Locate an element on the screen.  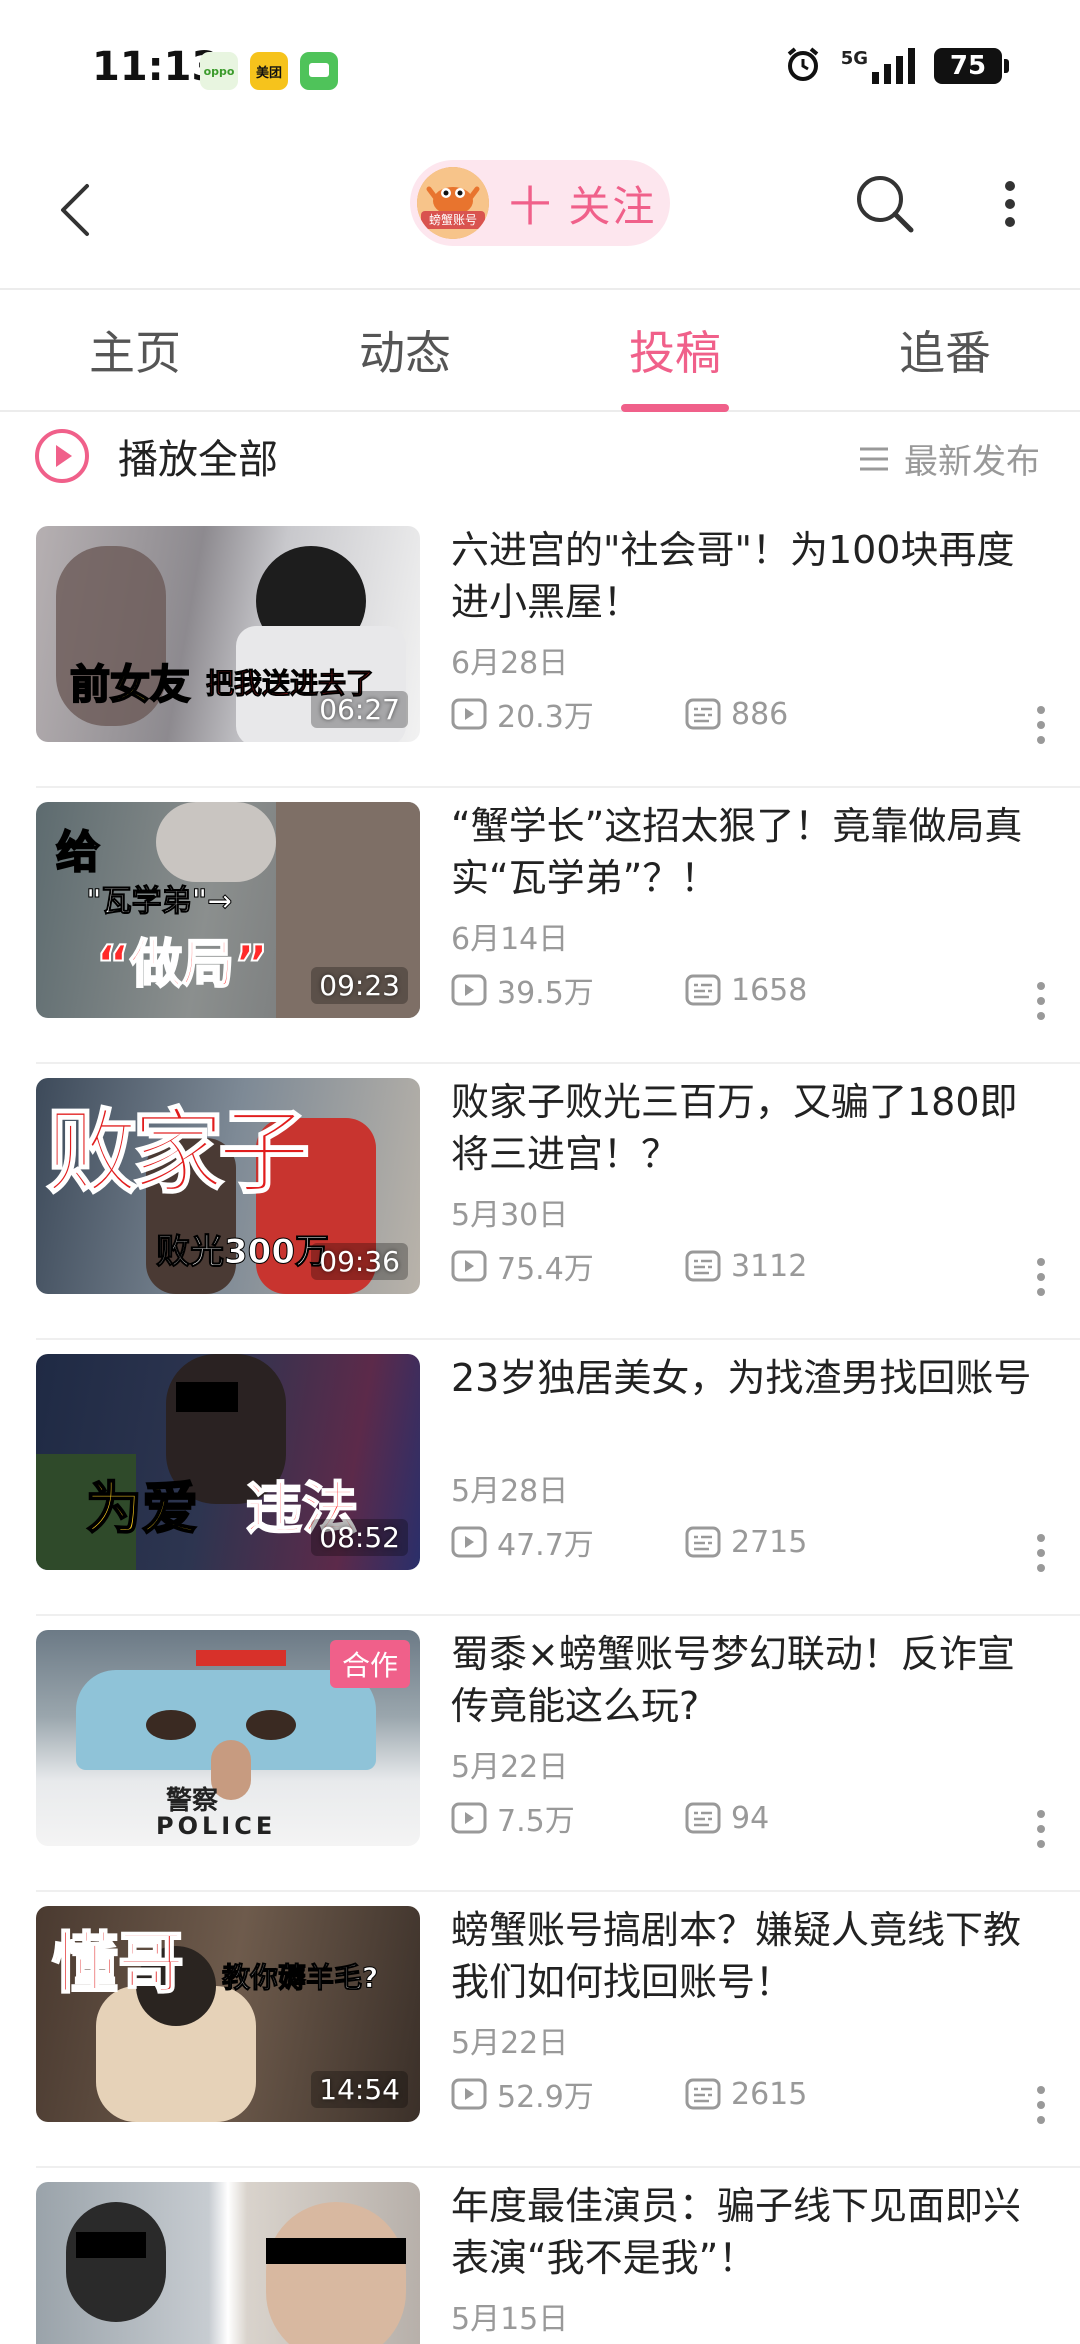
back-button is located at coordinates (75, 210).